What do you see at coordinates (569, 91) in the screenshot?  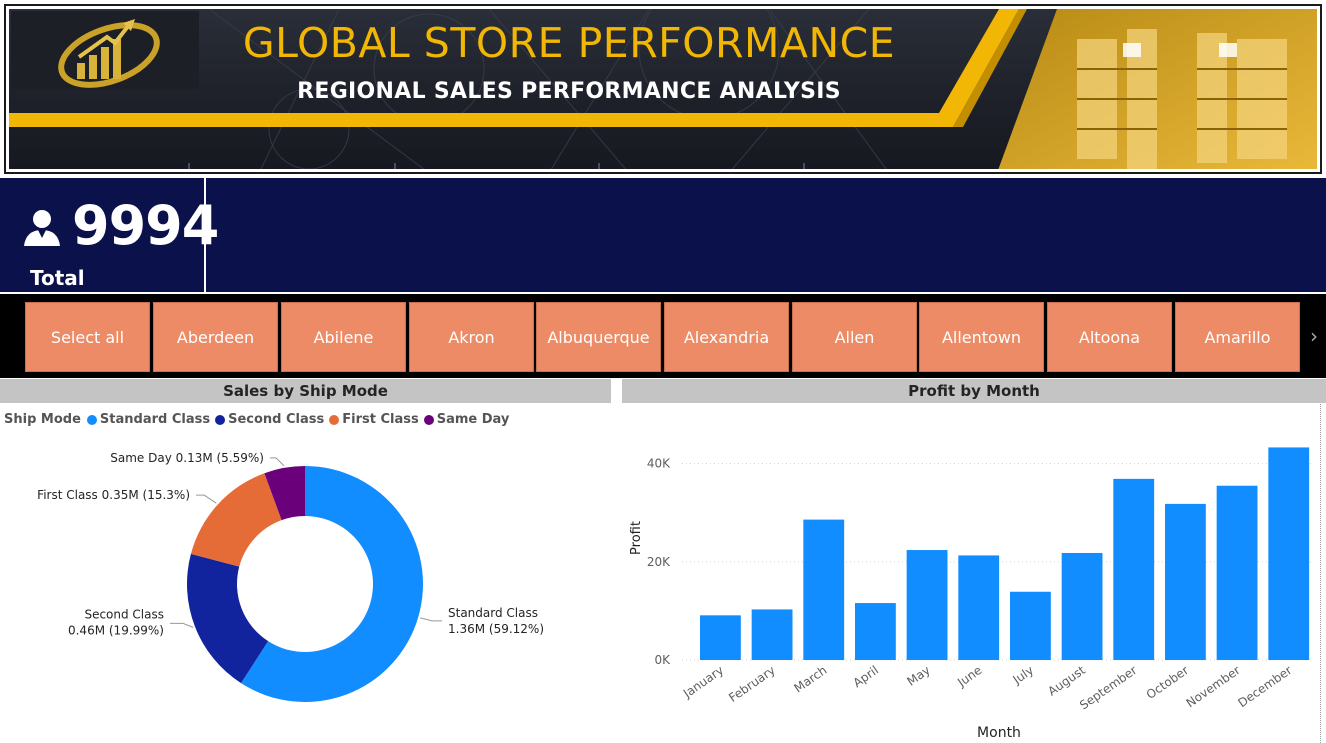 I see `page-subtitle: REGIONAL SALES PERFORMANCE ANALYSIS` at bounding box center [569, 91].